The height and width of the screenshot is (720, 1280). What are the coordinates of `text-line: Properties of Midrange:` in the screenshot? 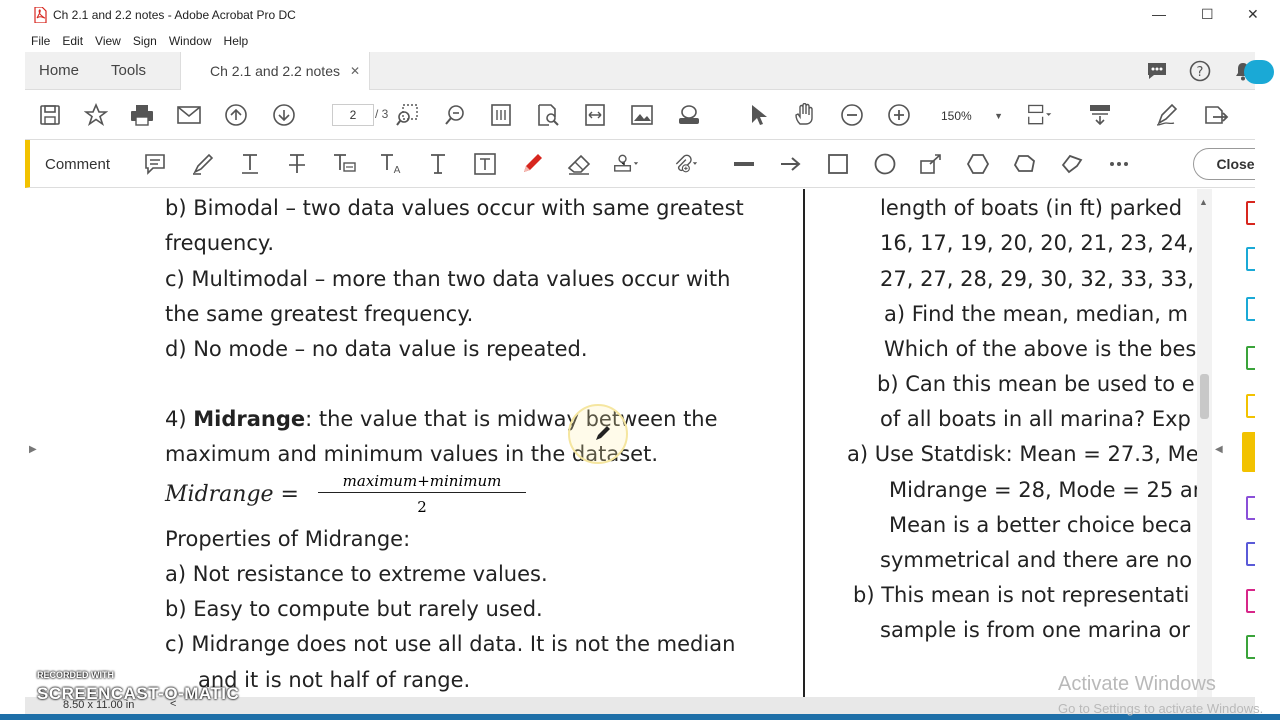 It's located at (288, 539).